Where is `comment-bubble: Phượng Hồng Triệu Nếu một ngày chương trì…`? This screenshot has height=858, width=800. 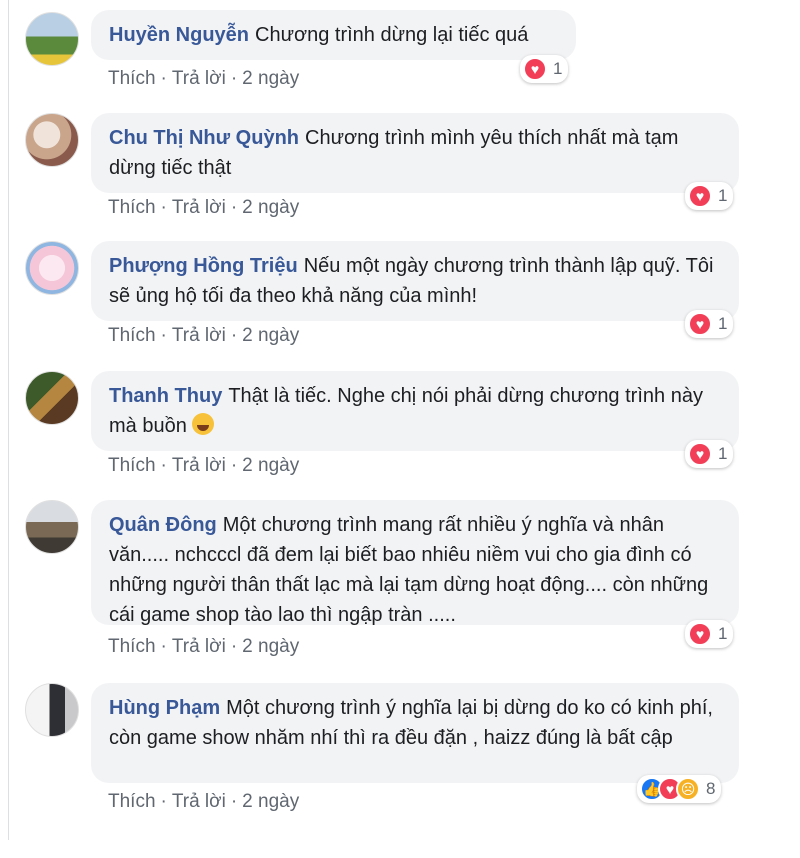 comment-bubble: Phượng Hồng Triệu Nếu một ngày chương trì… is located at coordinates (415, 281).